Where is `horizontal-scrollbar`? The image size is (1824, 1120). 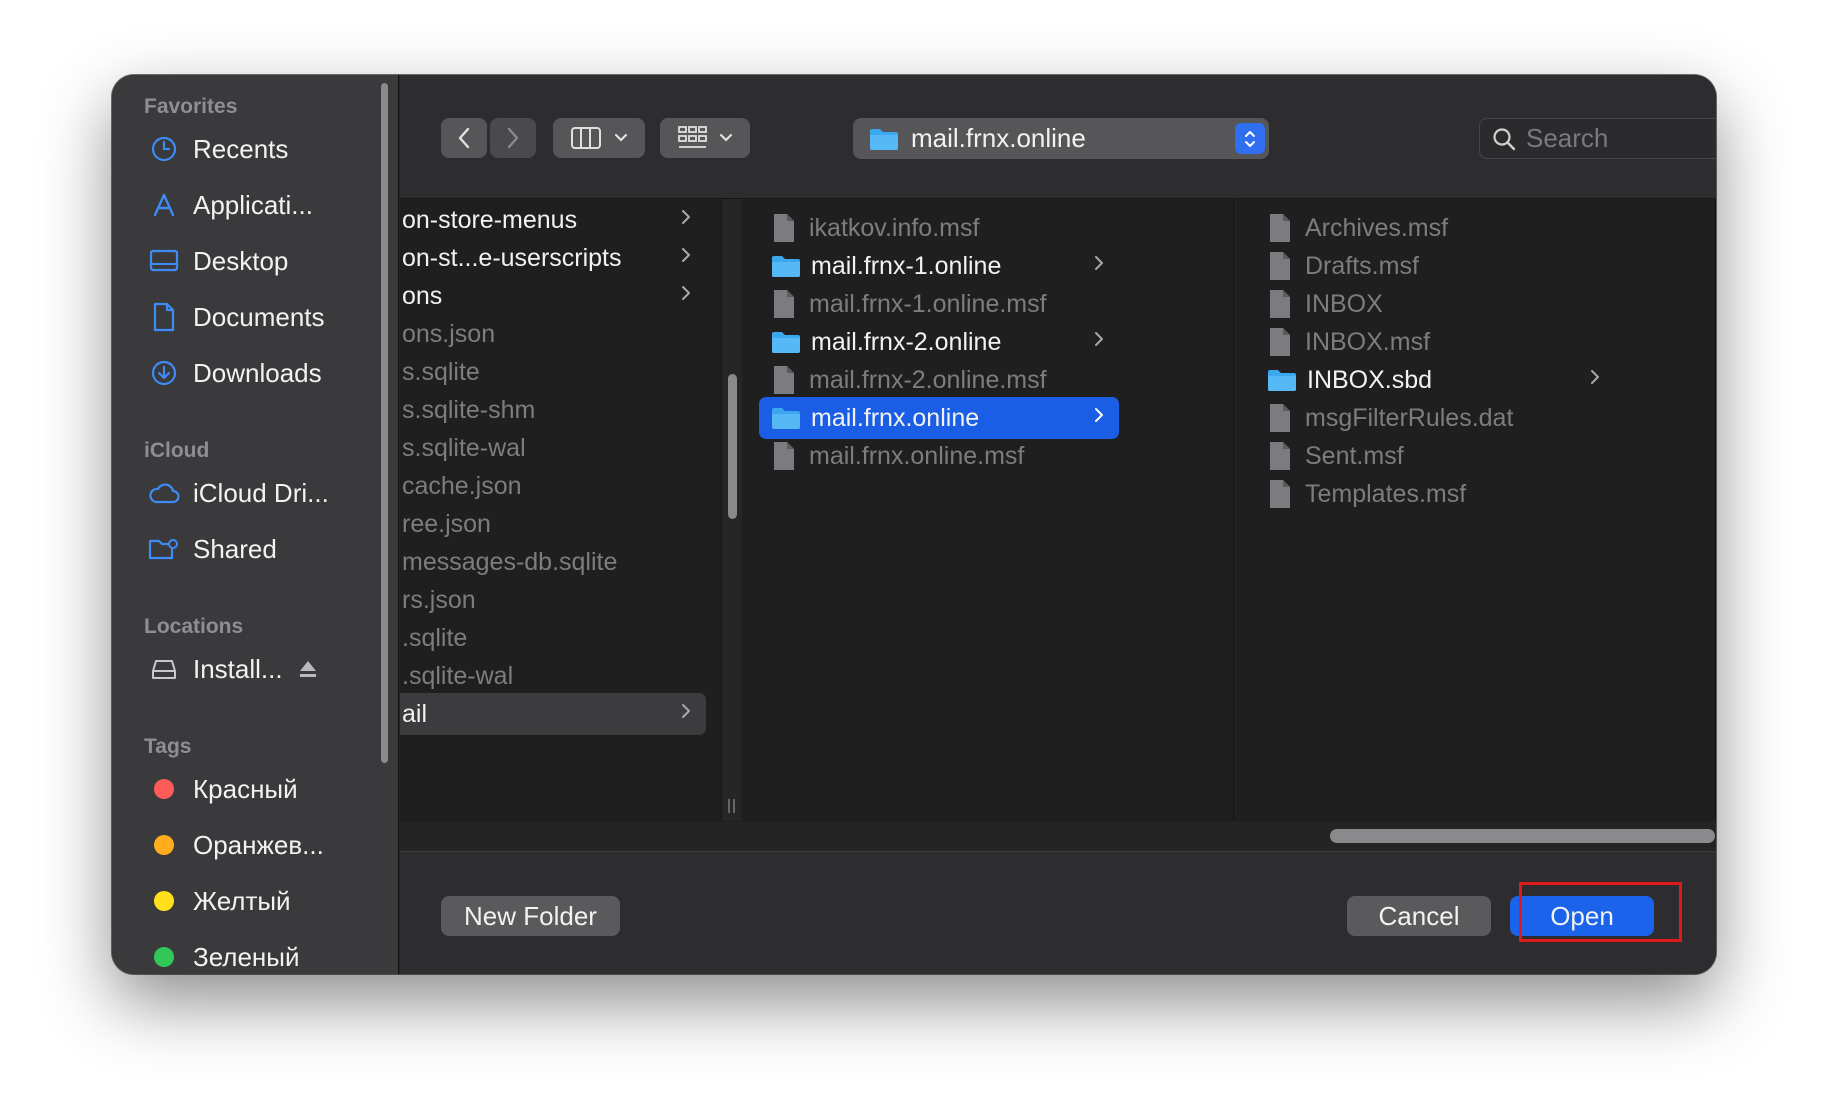 horizontal-scrollbar is located at coordinates (1058, 837).